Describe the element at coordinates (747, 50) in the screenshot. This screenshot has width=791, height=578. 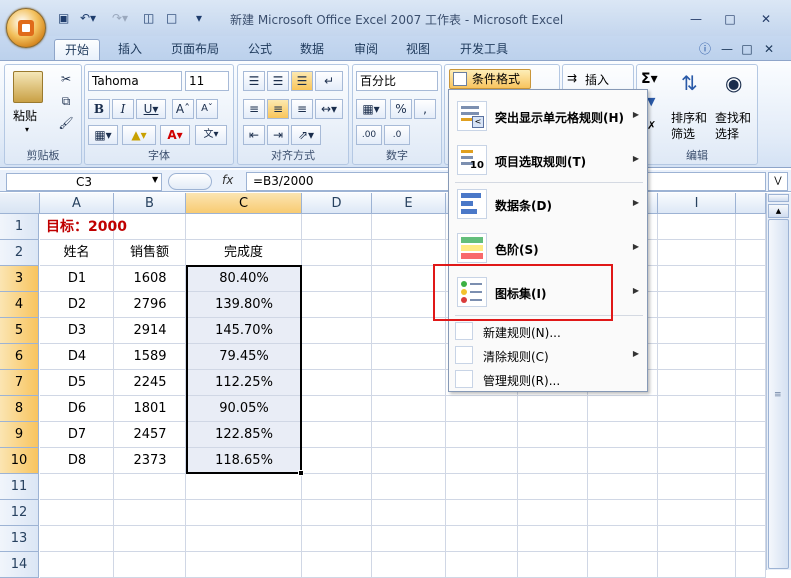
I see `ribbon-restore-icon: □` at that location.